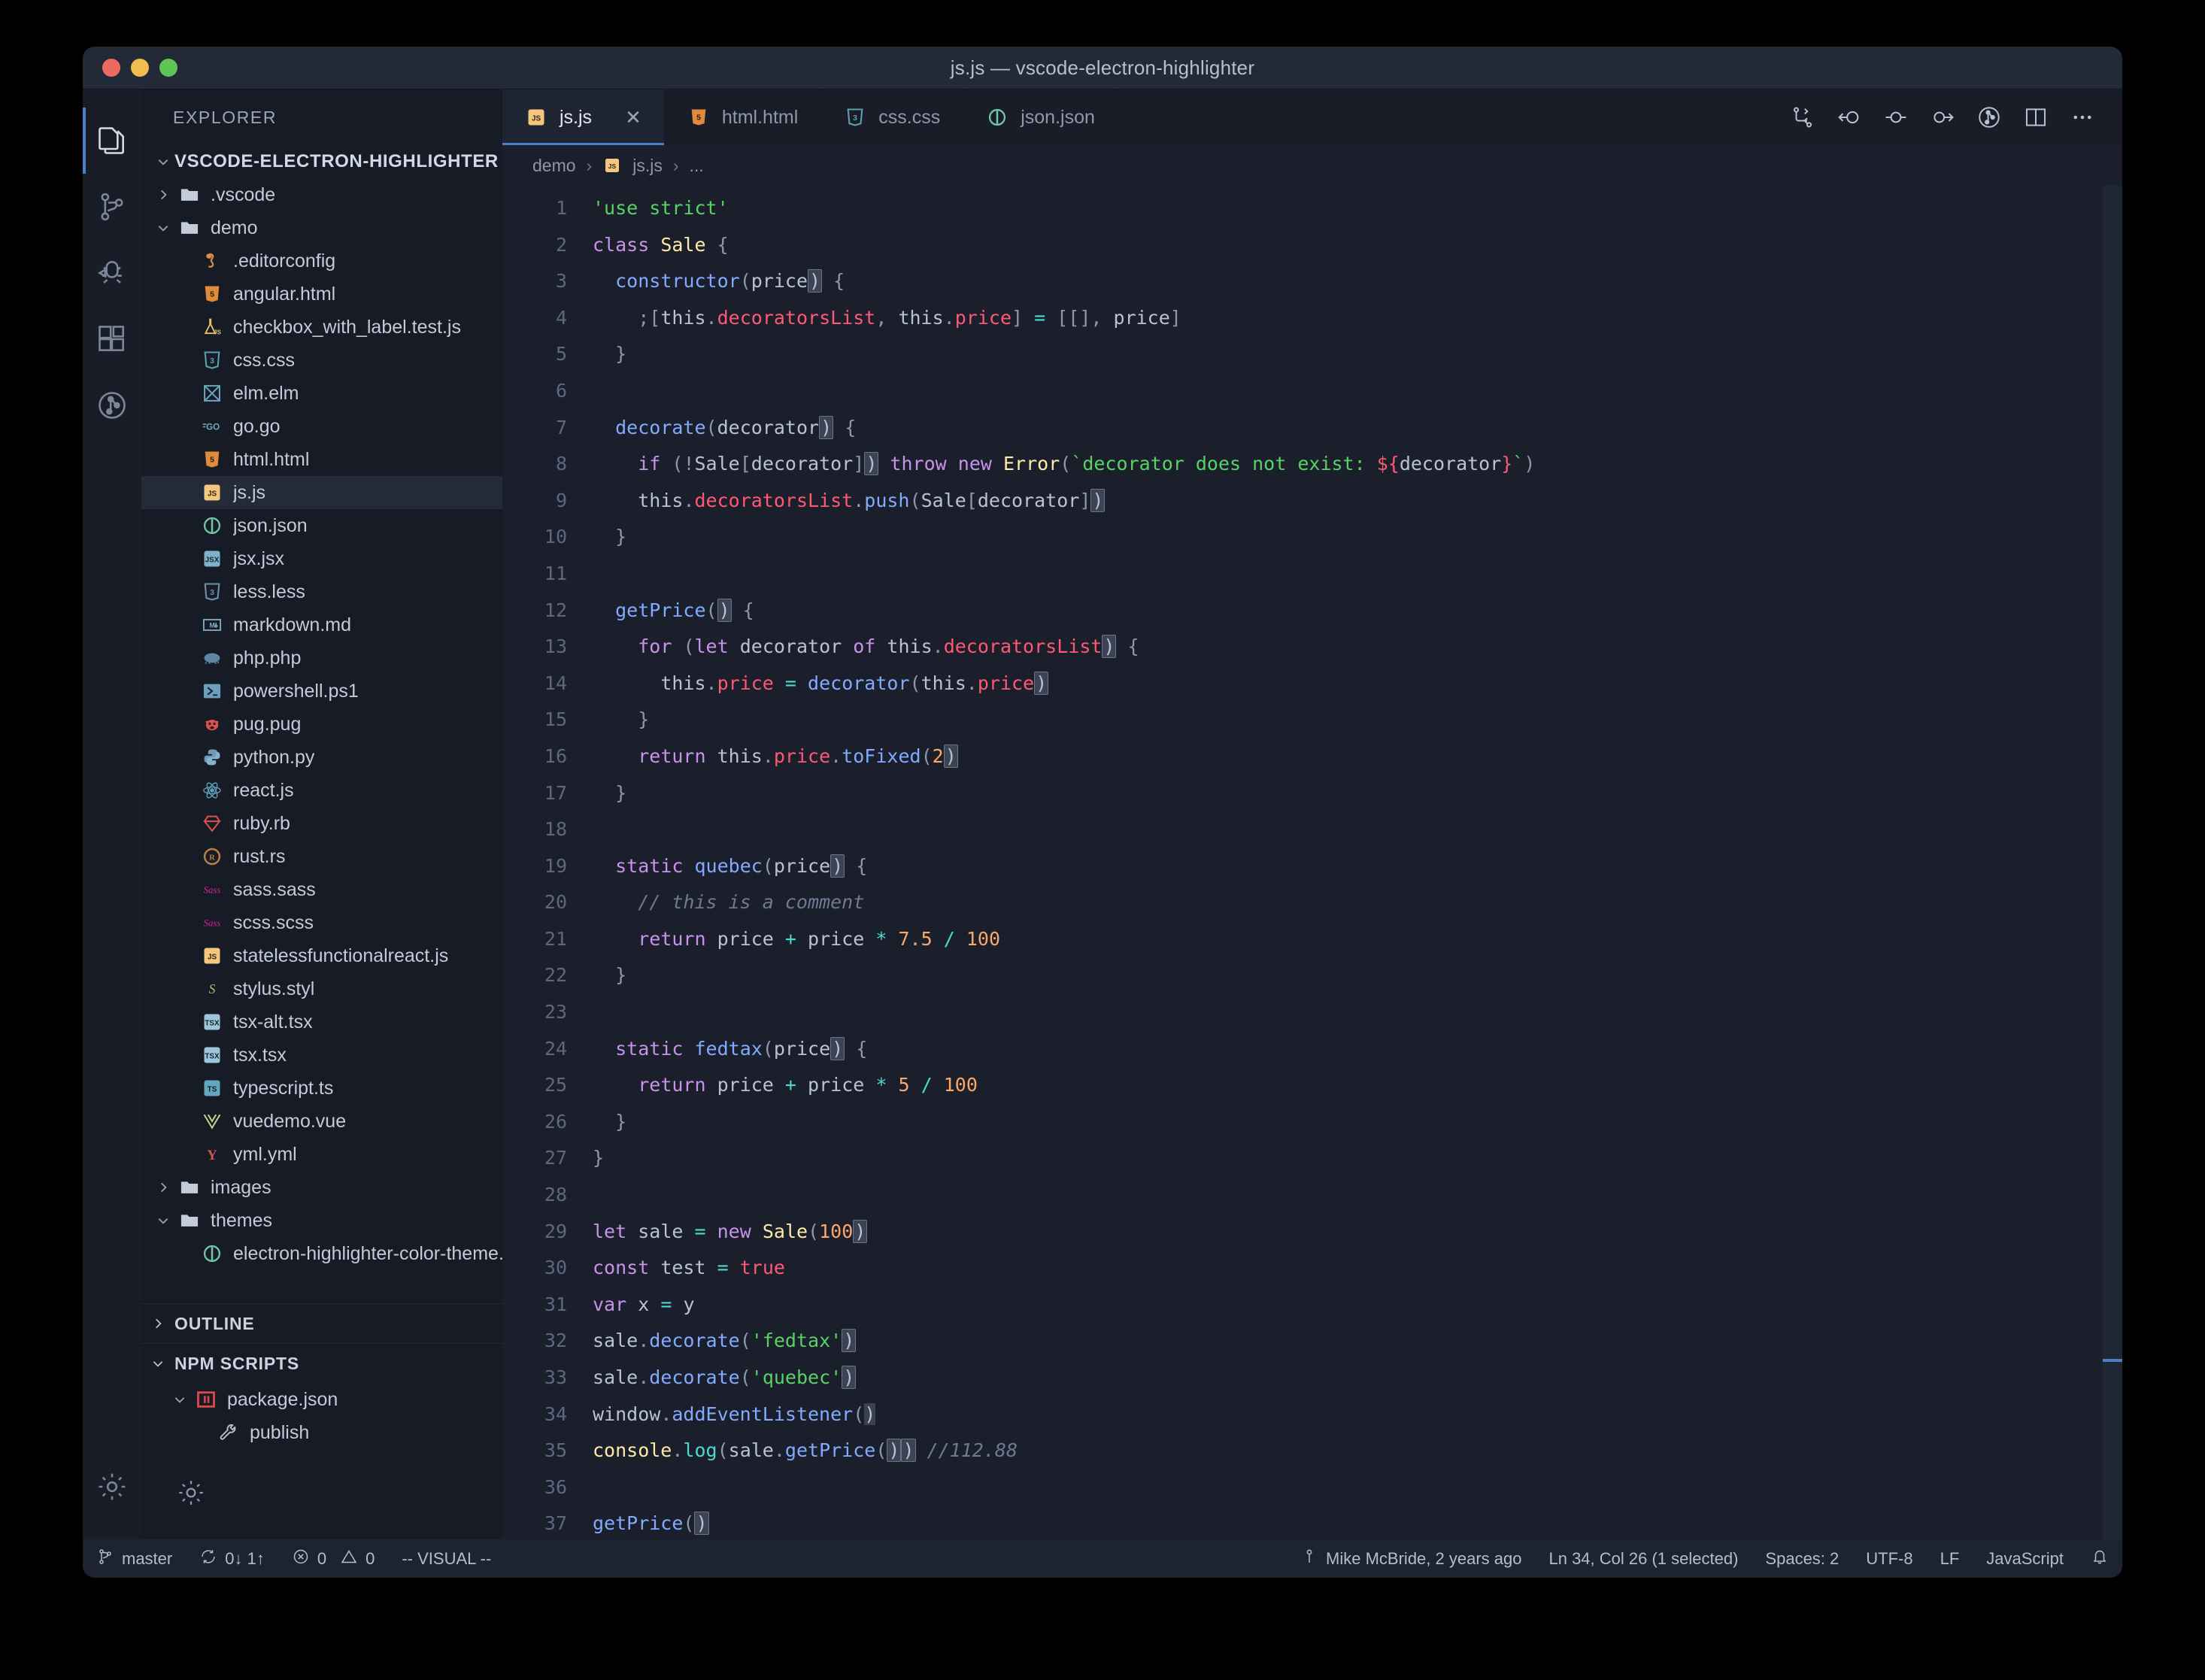 The height and width of the screenshot is (1680, 2205). I want to click on status-eol: LF, so click(1950, 1558).